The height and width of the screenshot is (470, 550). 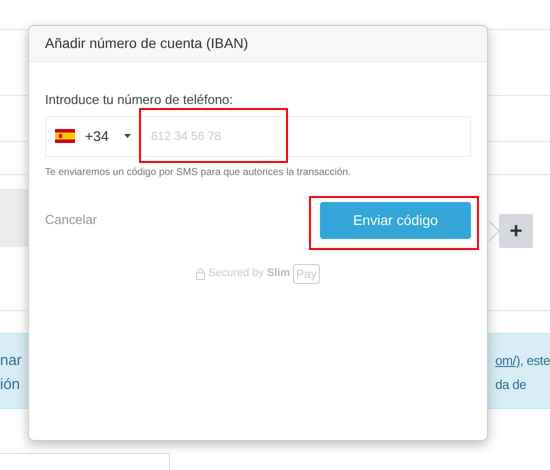 I want to click on text-field, so click(x=85, y=461).